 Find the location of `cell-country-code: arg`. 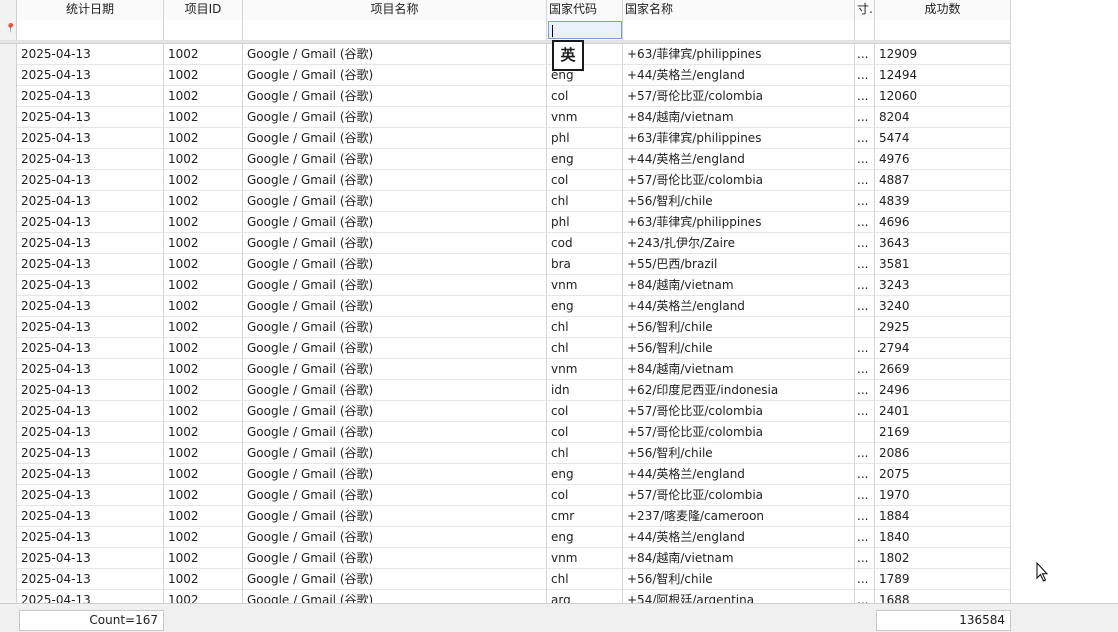

cell-country-code: arg is located at coordinates (585, 596).